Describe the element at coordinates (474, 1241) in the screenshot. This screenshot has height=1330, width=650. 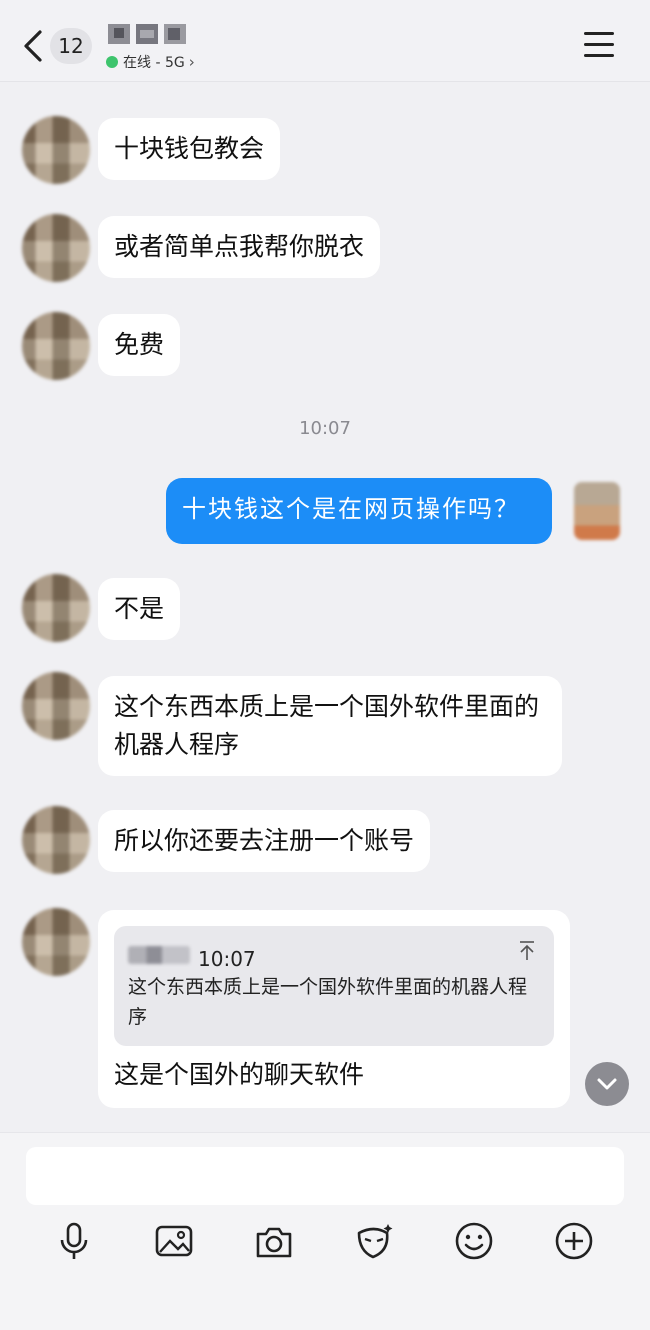
I see `emoji-icon` at that location.